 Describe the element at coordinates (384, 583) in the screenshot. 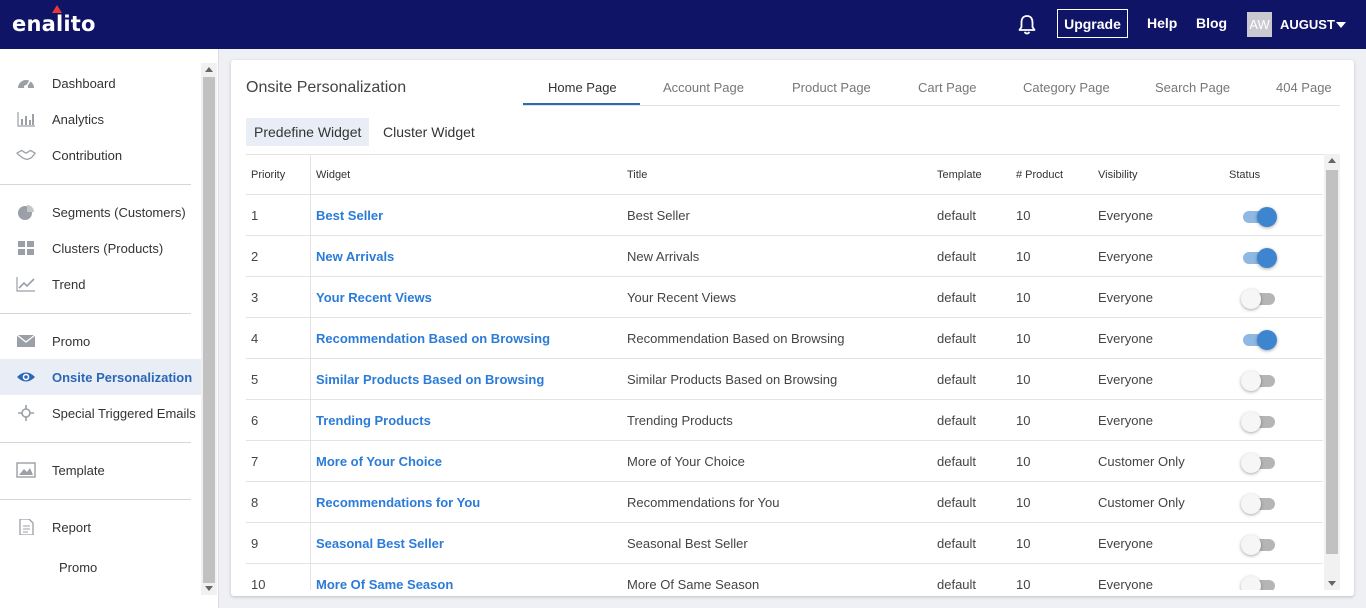

I see `cell-widget-link: More Of Same Season` at that location.